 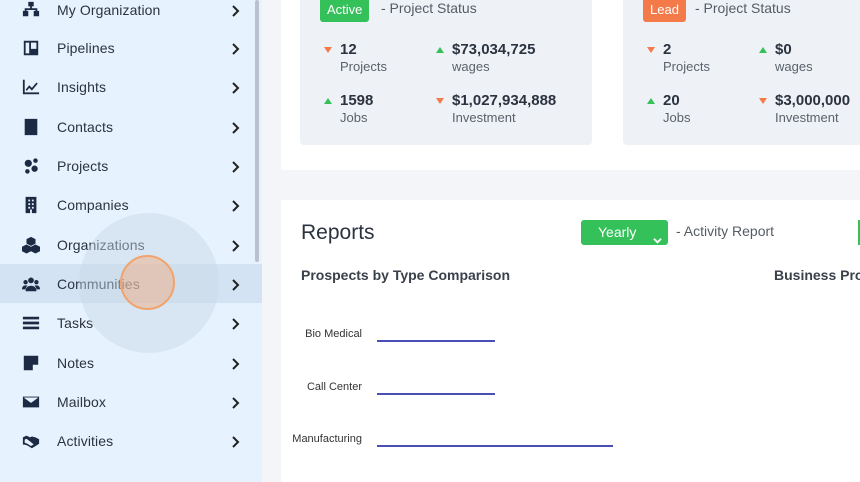 I want to click on sidebar-item-label: Tasks, so click(x=75, y=322).